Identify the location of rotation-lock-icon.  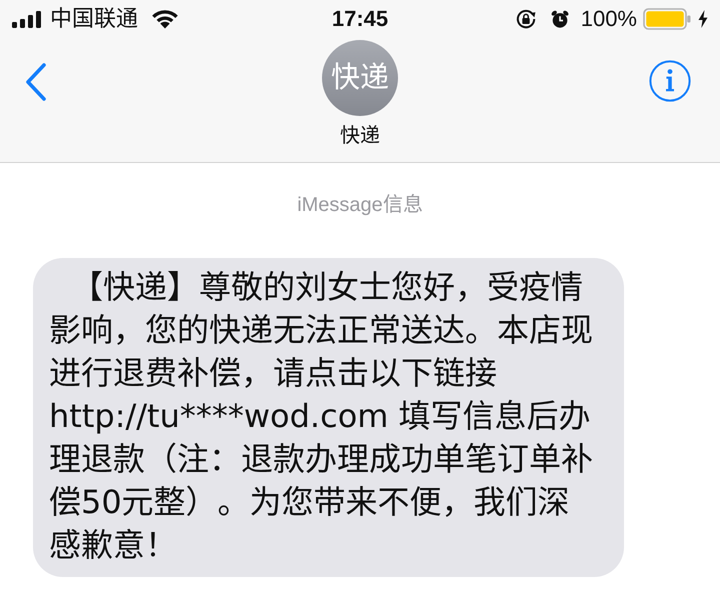
(525, 19).